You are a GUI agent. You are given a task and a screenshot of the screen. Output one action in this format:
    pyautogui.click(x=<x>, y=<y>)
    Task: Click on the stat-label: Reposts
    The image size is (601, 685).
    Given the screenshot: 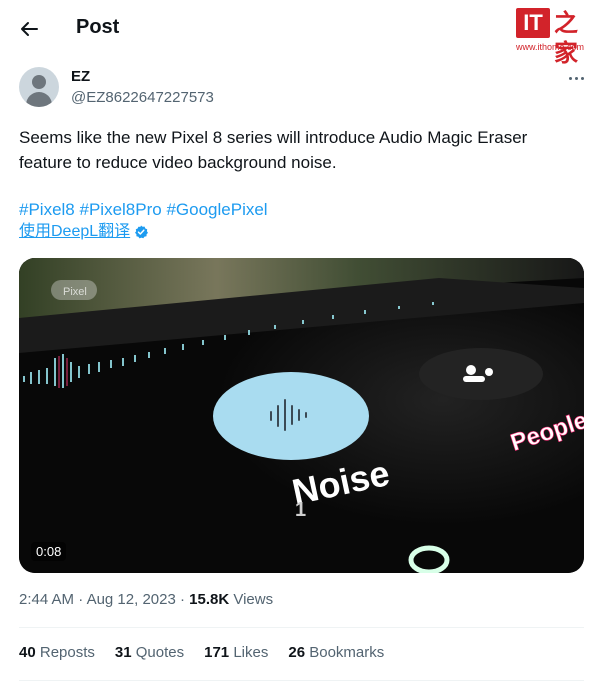 What is the action you would take?
    pyautogui.click(x=67, y=652)
    